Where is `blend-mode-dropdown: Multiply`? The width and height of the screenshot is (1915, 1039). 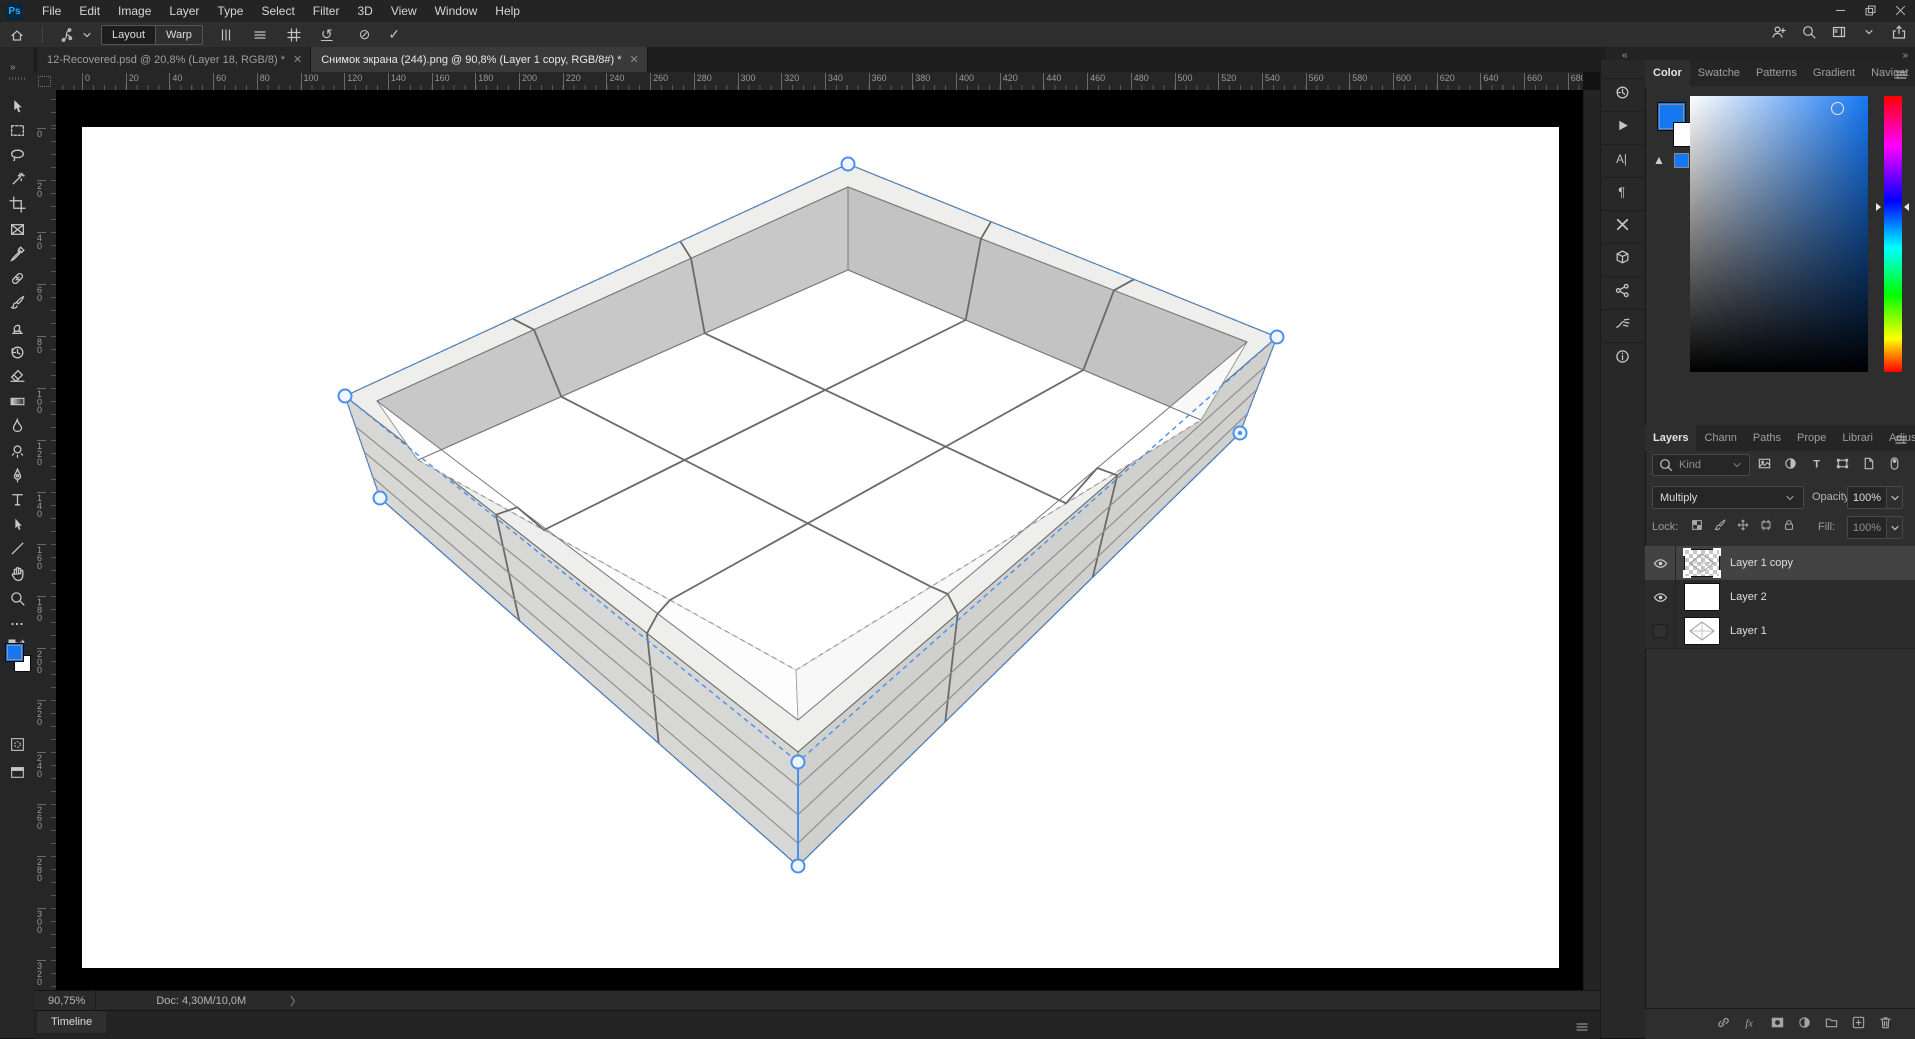
blend-mode-dropdown: Multiply is located at coordinates (1728, 497).